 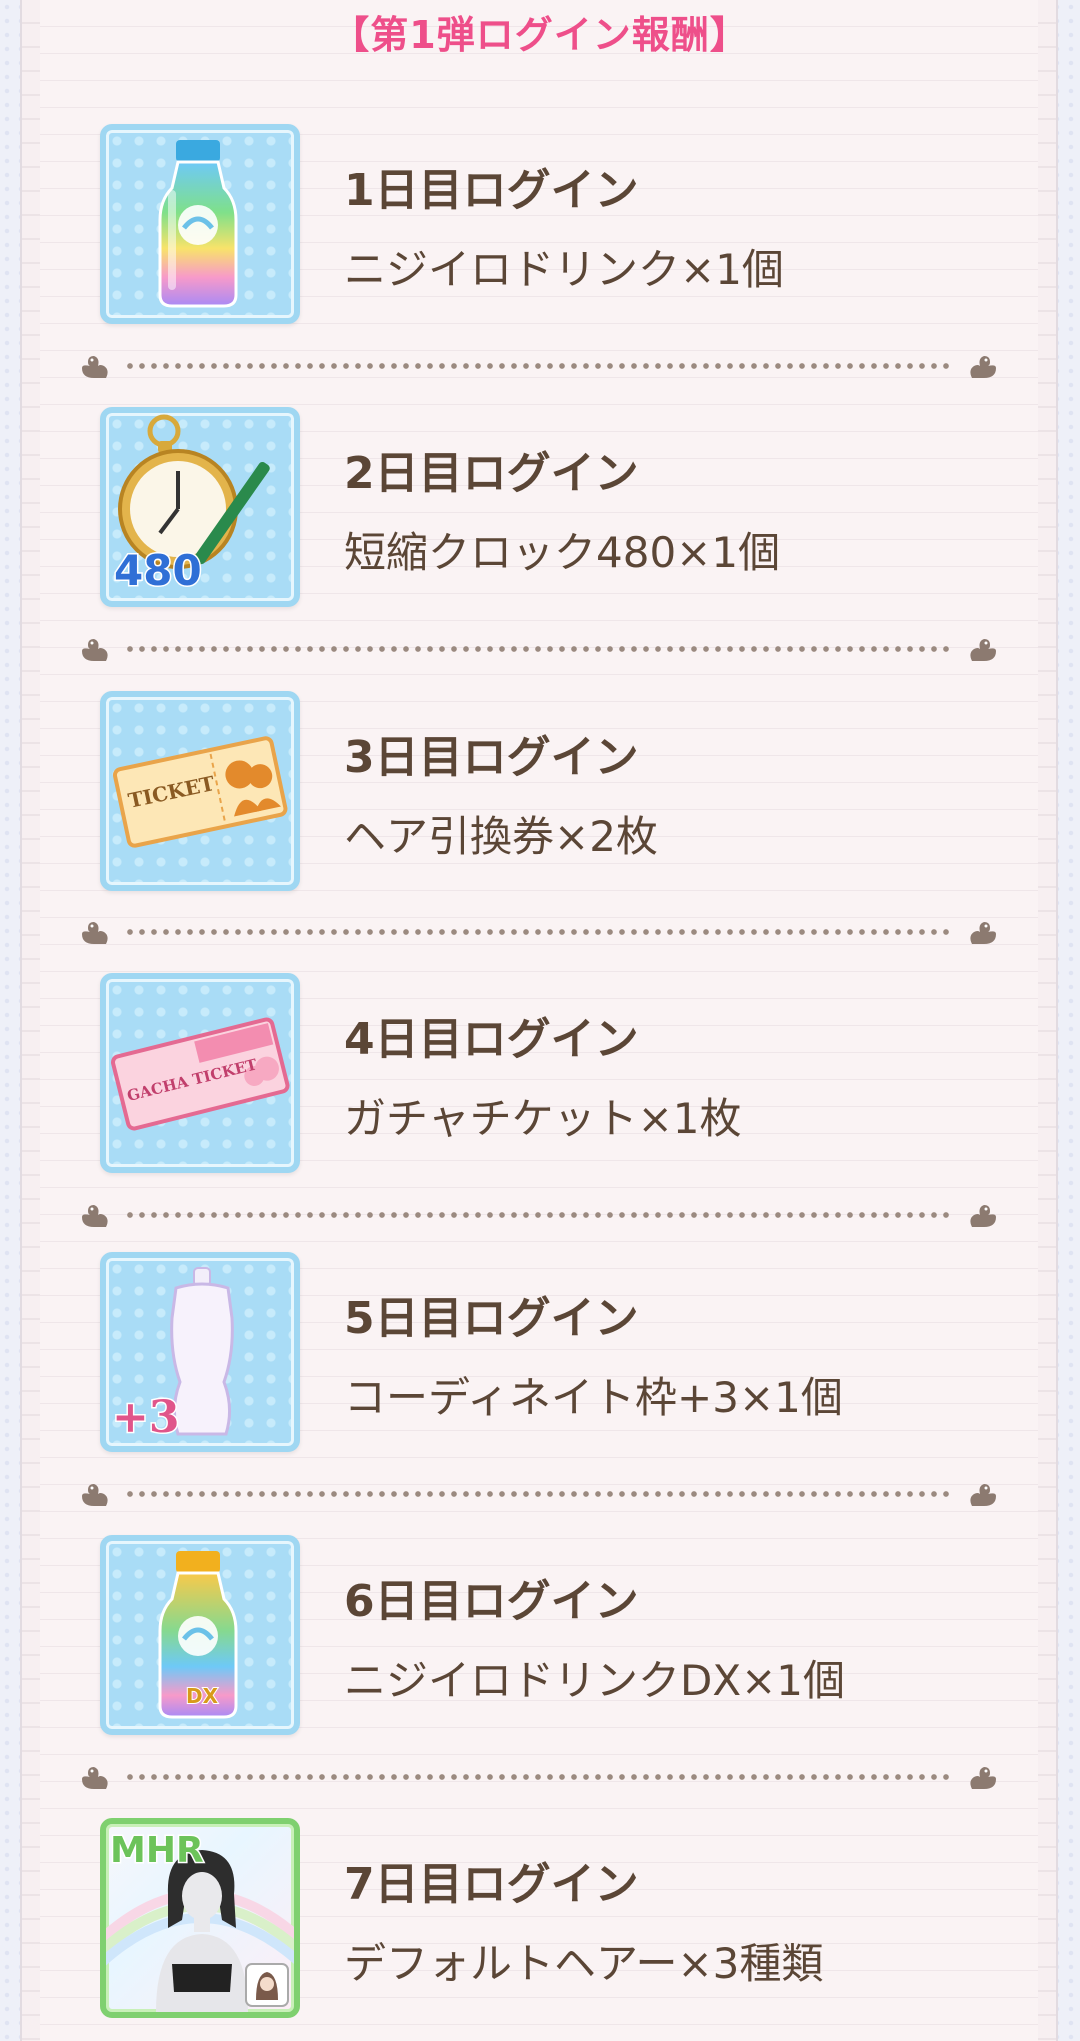 I want to click on dx-badge: DX, so click(x=202, y=1696).